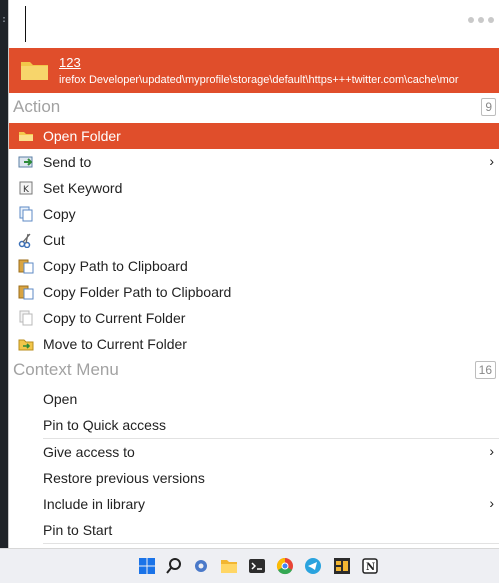 This screenshot has height=583, width=499. I want to click on context-label: Give access to, so click(89, 452).